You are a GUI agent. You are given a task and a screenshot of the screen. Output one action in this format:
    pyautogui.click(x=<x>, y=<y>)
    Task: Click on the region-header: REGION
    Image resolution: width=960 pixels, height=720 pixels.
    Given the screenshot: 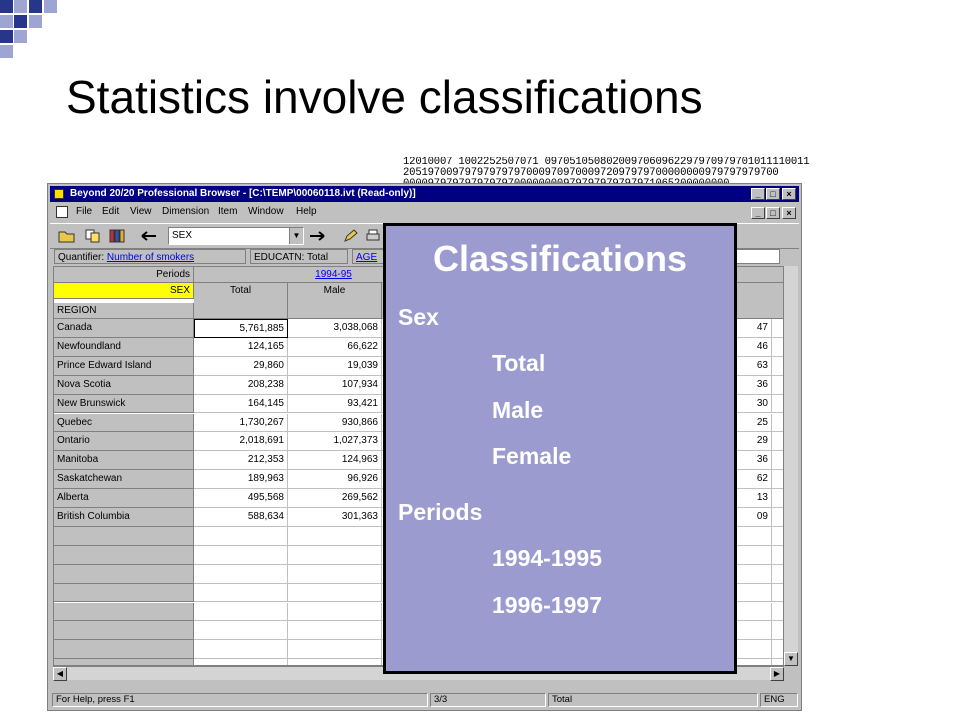 What is the action you would take?
    pyautogui.click(x=124, y=311)
    